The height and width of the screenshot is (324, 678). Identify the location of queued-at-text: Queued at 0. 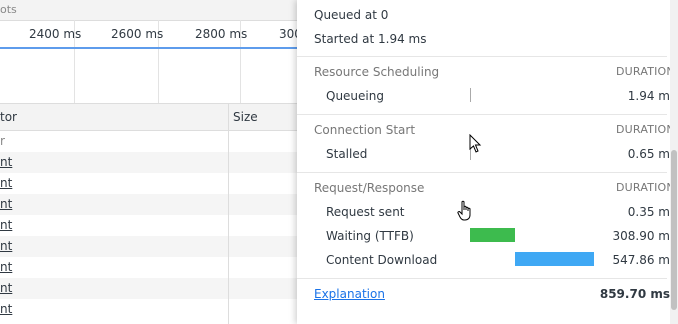
(351, 15).